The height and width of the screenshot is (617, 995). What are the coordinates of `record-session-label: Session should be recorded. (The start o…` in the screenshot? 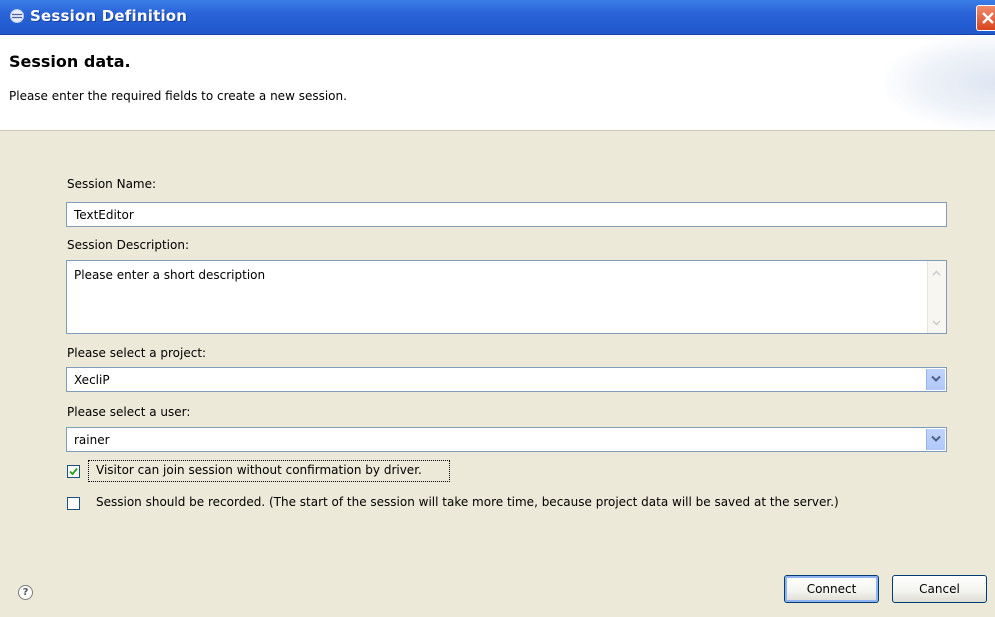 It's located at (467, 502).